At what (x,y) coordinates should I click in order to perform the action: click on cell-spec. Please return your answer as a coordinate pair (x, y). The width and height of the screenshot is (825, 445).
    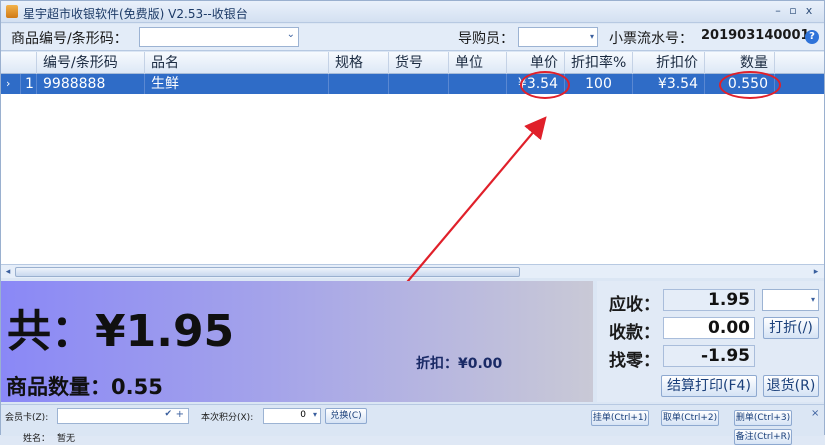
    Looking at the image, I should click on (359, 84).